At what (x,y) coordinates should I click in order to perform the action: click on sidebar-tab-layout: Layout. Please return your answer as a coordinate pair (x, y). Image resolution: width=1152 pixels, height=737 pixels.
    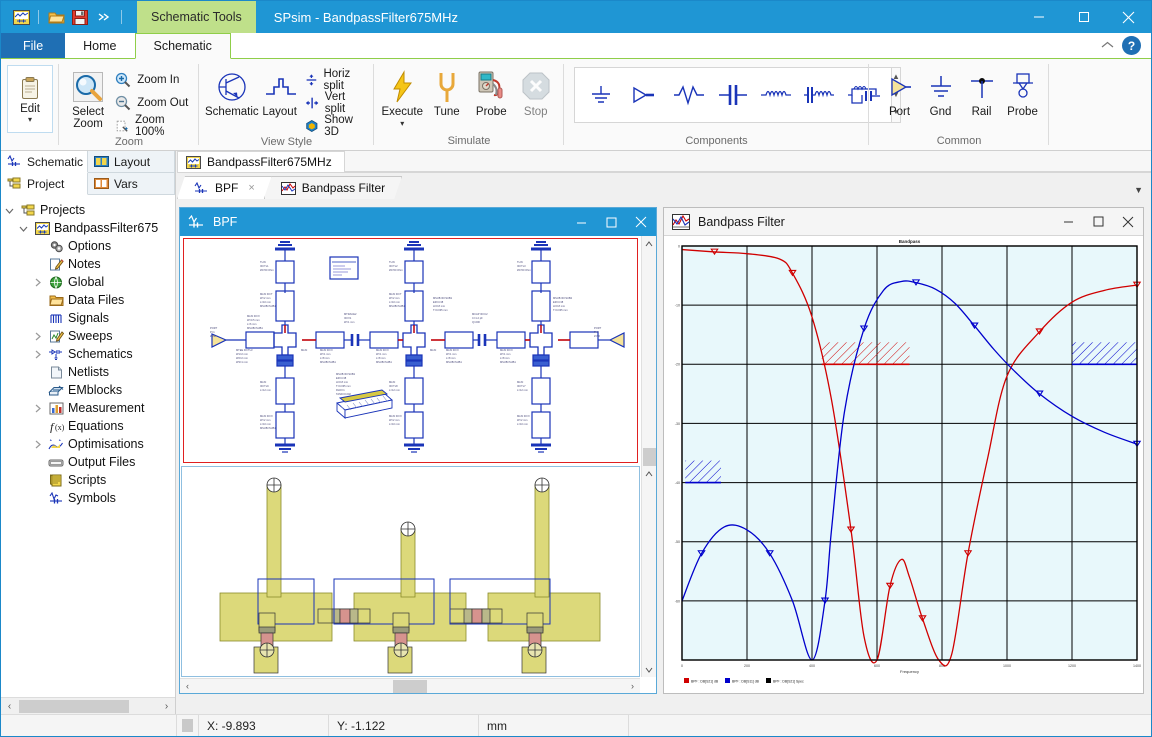
    Looking at the image, I should click on (131, 162).